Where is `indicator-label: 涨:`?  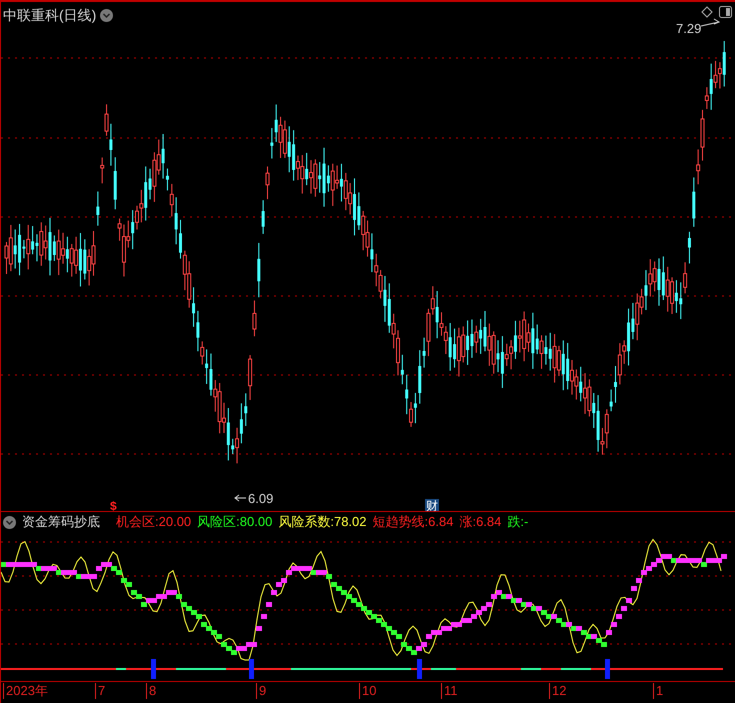
indicator-label: 涨: is located at coordinates (467, 522).